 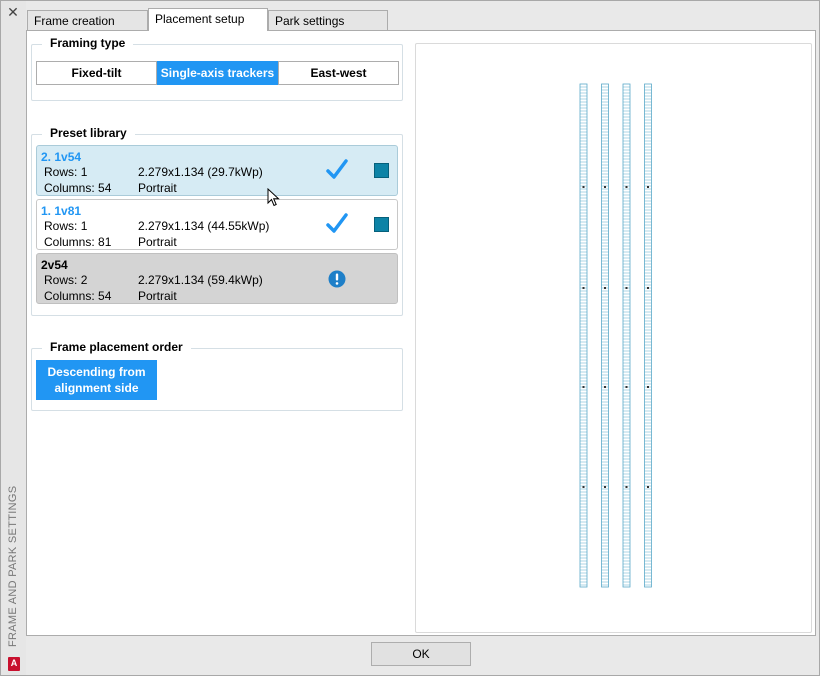 I want to click on framing-east-west-button: East-west, so click(x=338, y=73).